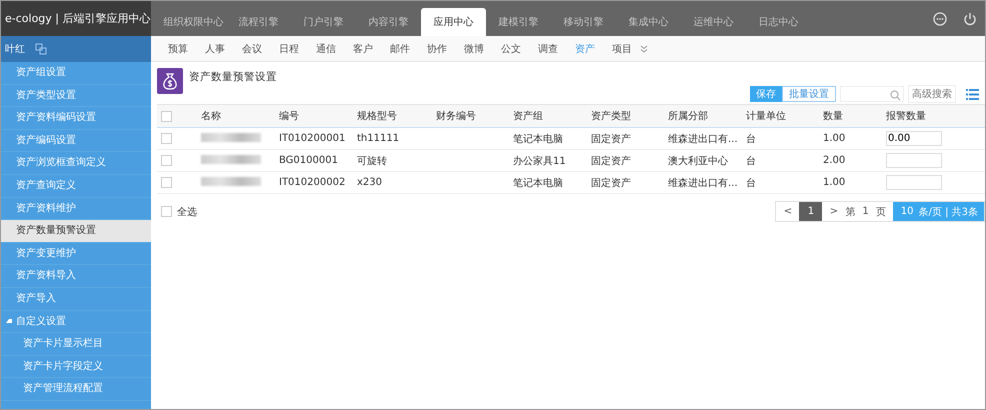 Image resolution: width=986 pixels, height=410 pixels. Describe the element at coordinates (907, 211) in the screenshot. I see `page-size: 10` at that location.